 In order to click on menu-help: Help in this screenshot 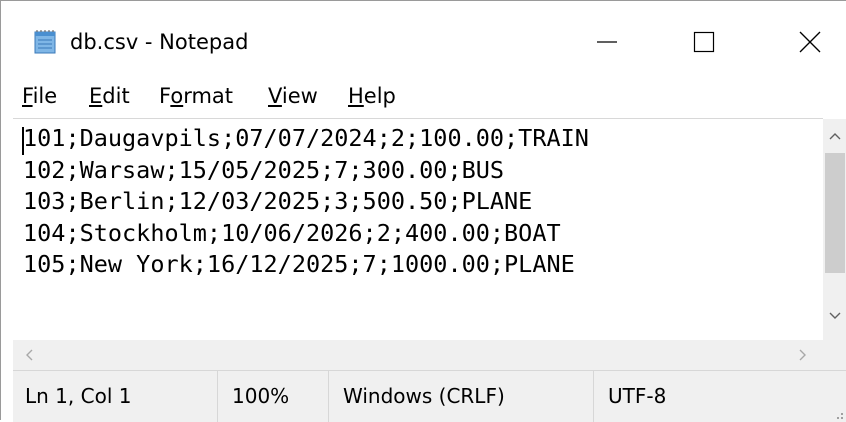, I will do `click(372, 96)`.